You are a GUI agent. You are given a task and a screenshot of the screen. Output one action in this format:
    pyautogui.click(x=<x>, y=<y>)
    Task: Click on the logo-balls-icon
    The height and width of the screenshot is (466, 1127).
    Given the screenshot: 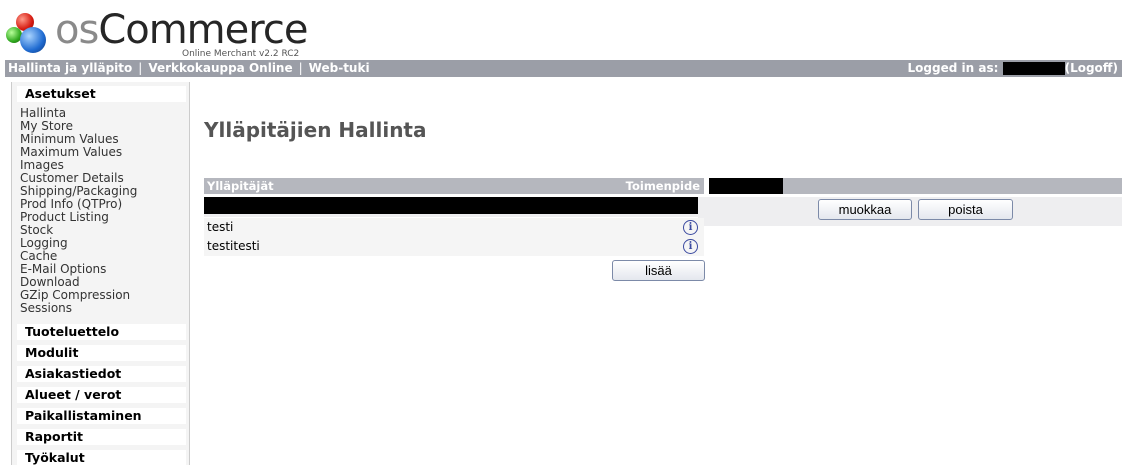 What is the action you would take?
    pyautogui.click(x=29, y=34)
    